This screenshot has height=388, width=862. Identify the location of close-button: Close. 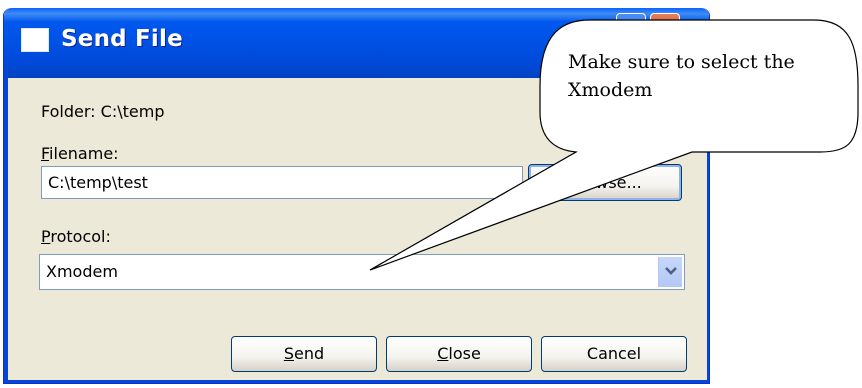
(459, 354).